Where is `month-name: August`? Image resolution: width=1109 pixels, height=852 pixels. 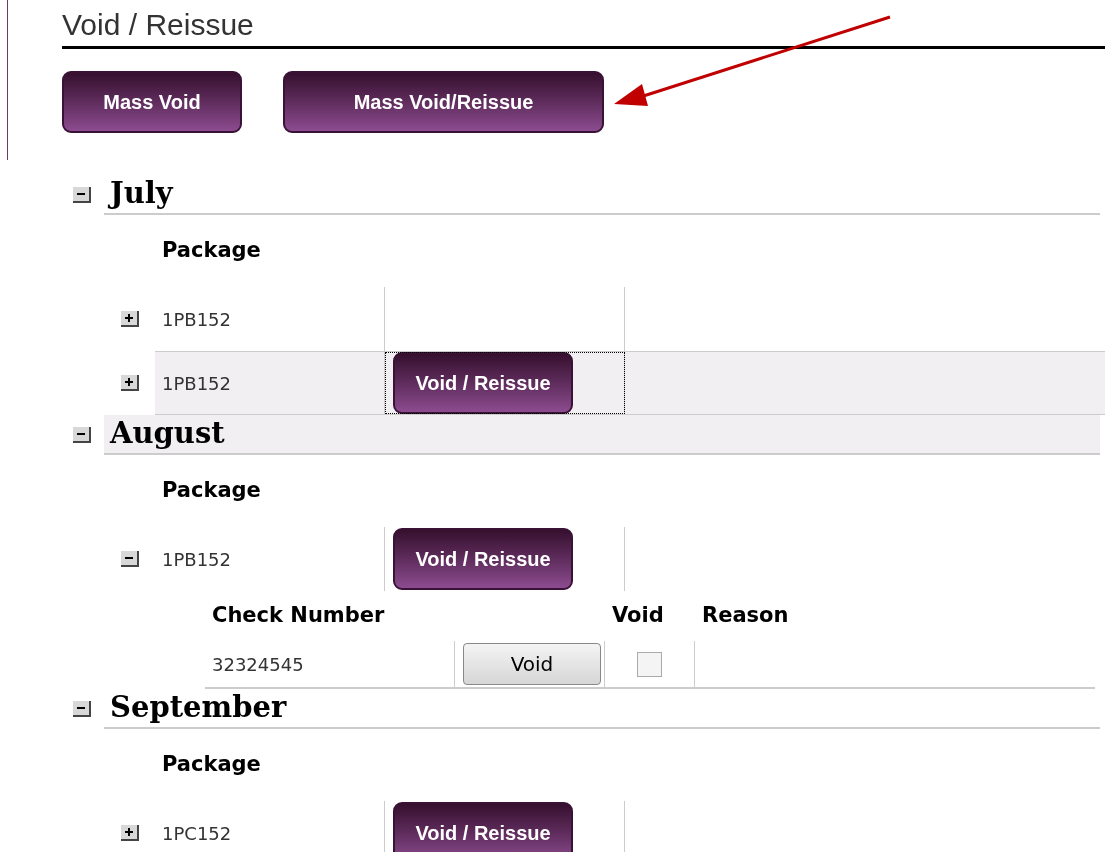
month-name: August is located at coordinates (167, 434).